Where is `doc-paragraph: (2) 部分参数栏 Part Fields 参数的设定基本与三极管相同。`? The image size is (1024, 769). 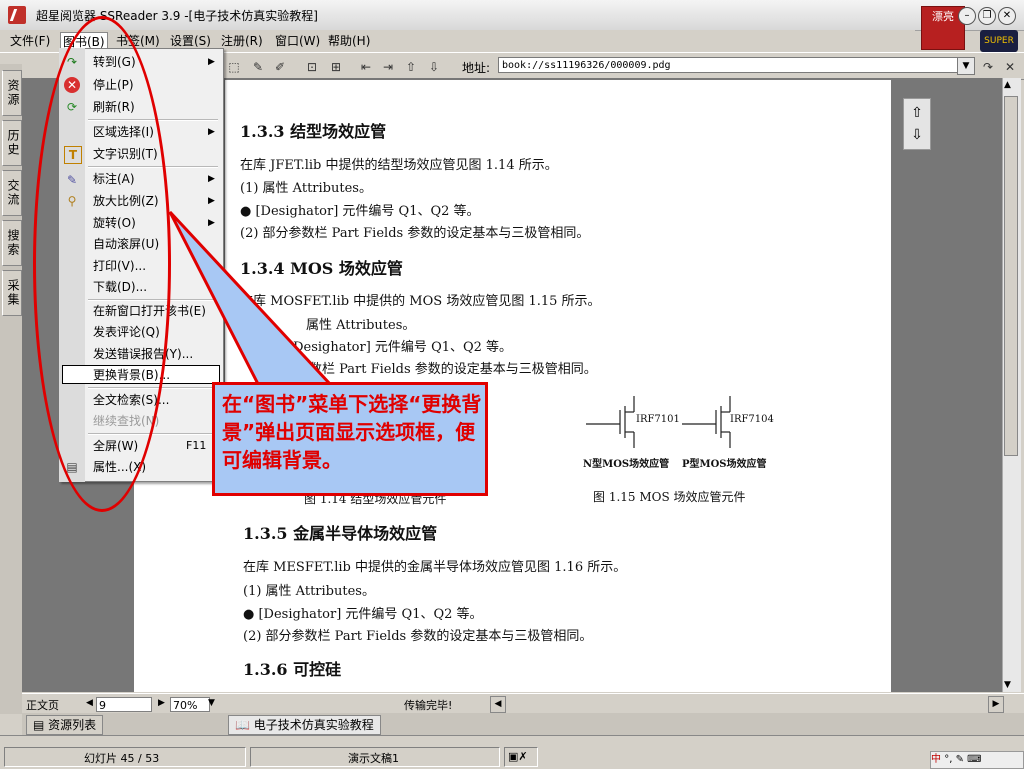 doc-paragraph: (2) 部分参数栏 Part Fields 参数的设定基本与三极管相同。 is located at coordinates (418, 636).